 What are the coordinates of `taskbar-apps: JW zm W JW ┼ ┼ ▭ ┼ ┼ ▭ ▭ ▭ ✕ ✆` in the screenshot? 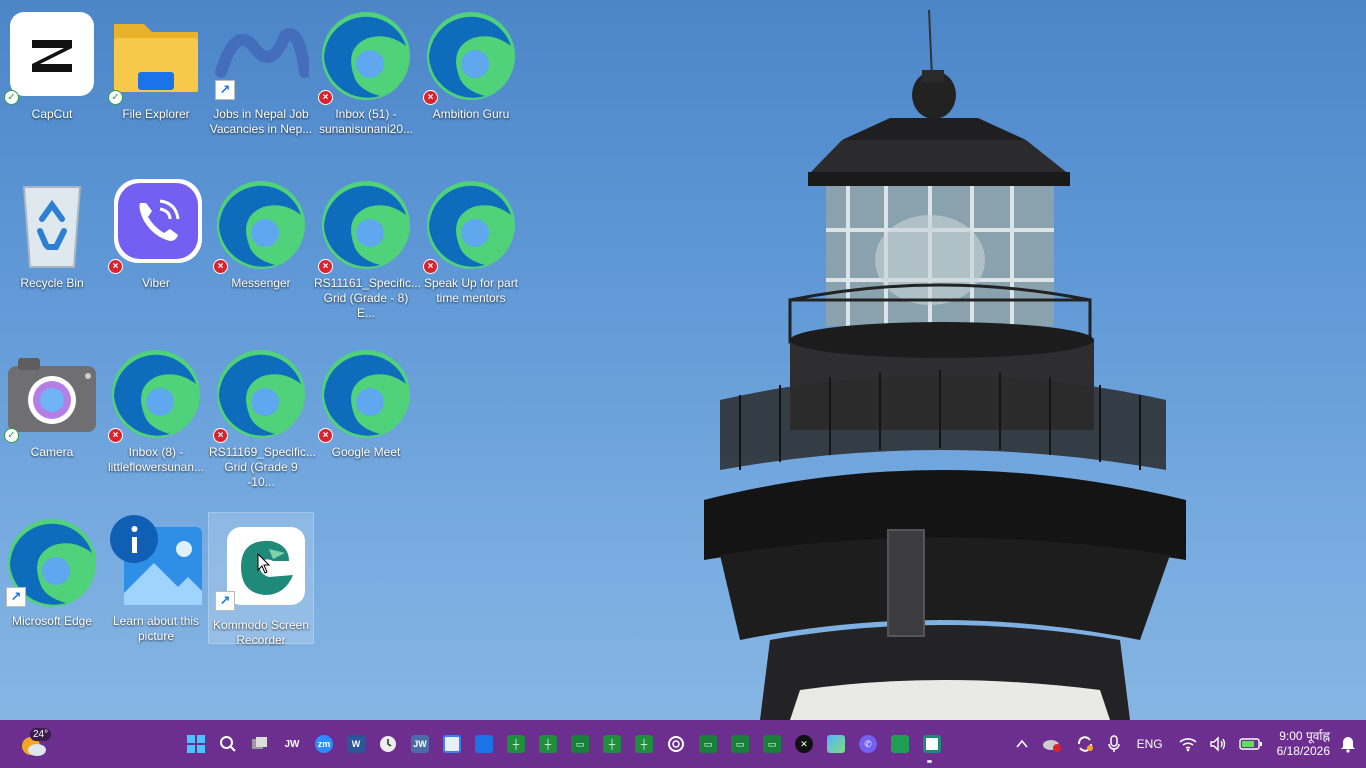 It's located at (564, 744).